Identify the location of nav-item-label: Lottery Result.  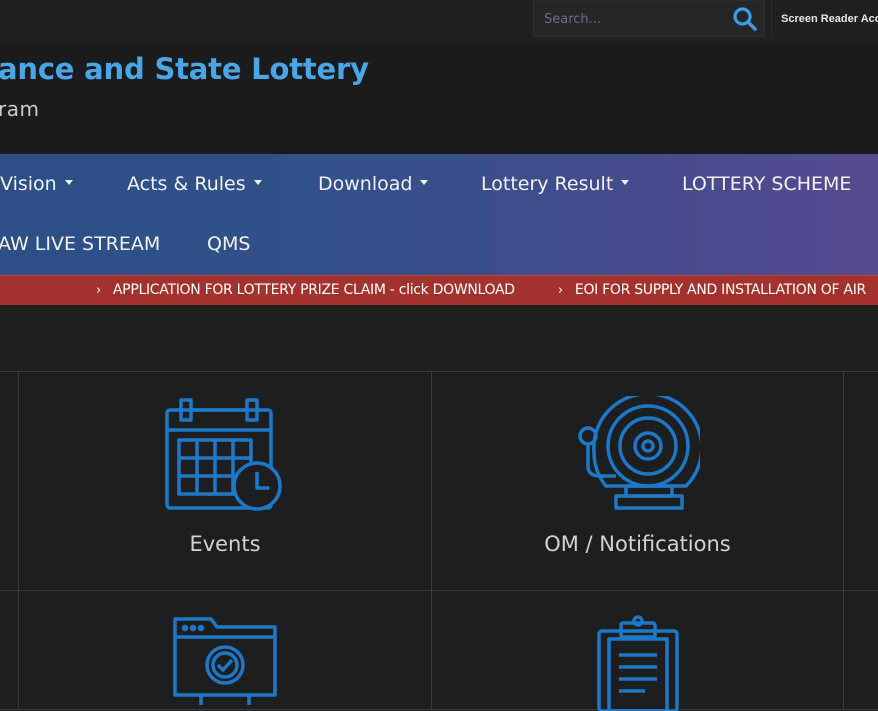
(547, 184).